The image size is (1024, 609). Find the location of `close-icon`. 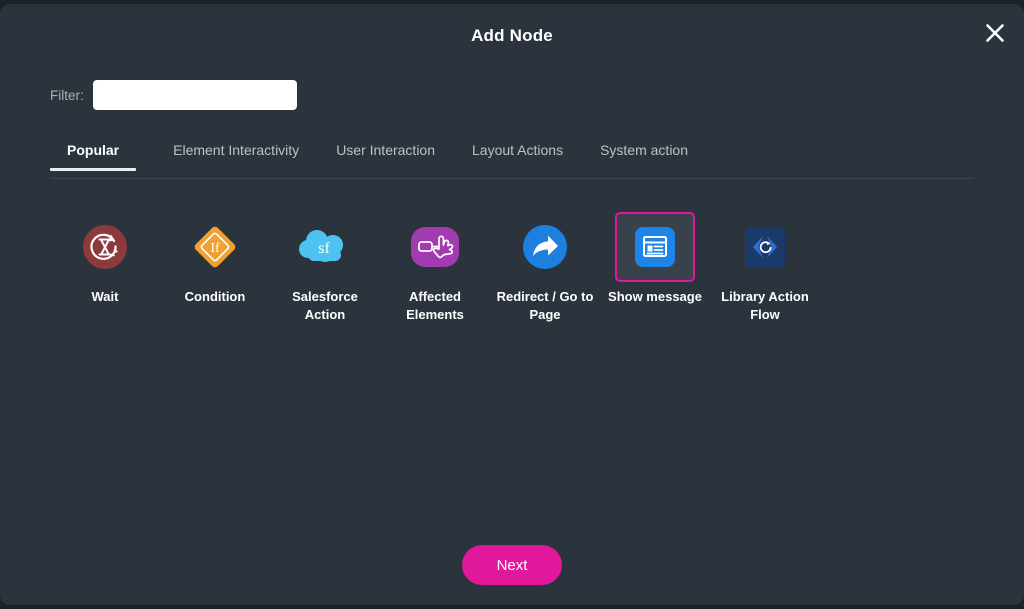

close-icon is located at coordinates (995, 33).